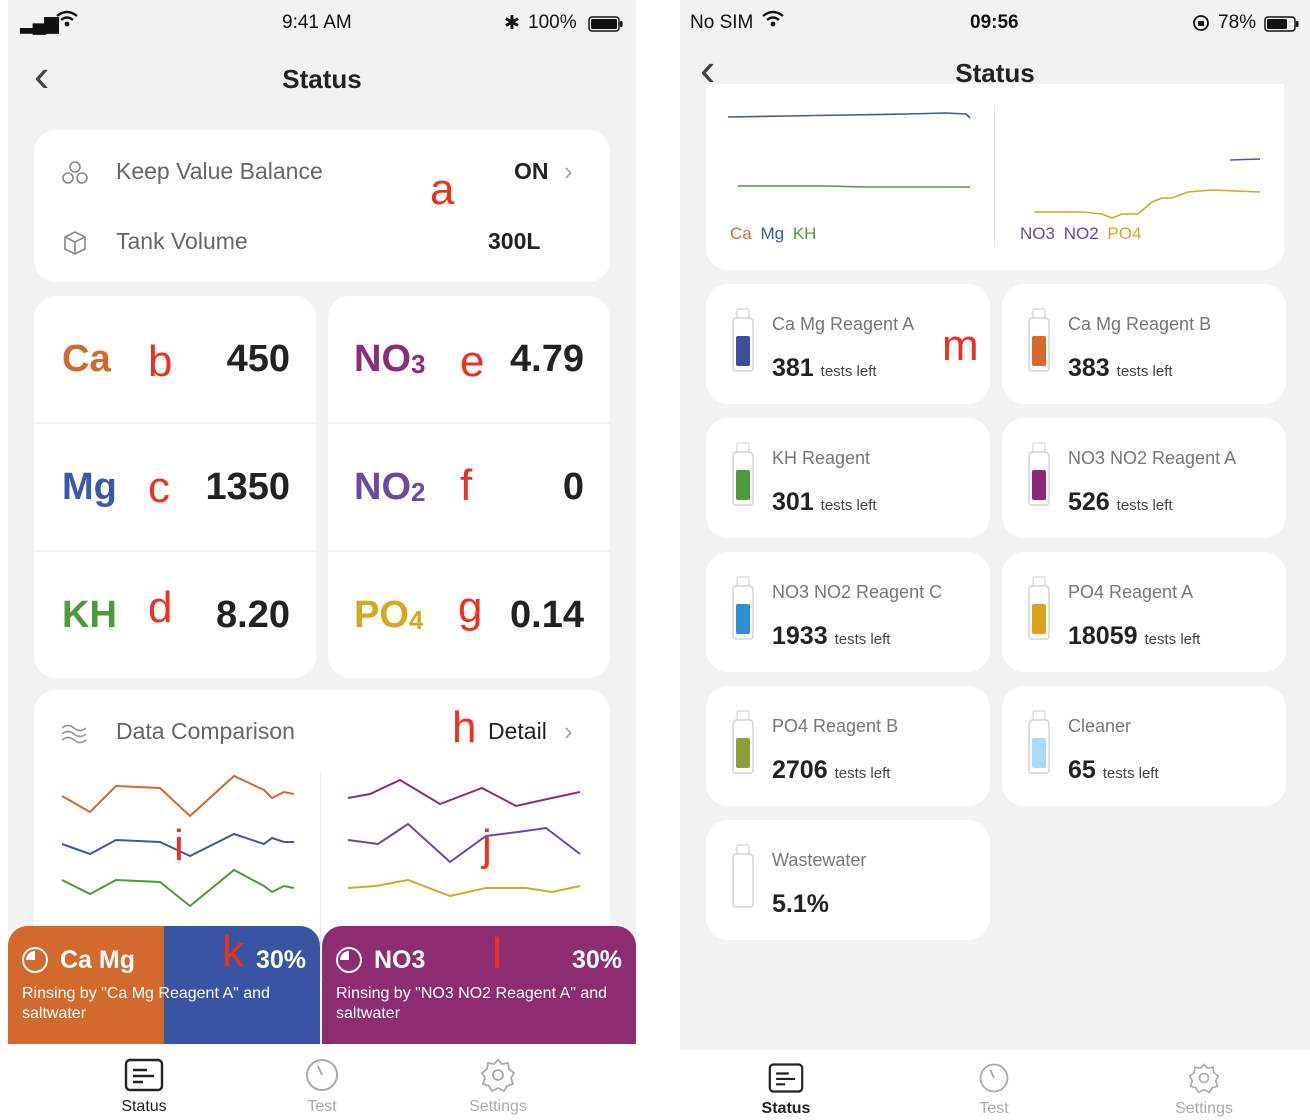  What do you see at coordinates (773, 22) in the screenshot?
I see `wifi-icon` at bounding box center [773, 22].